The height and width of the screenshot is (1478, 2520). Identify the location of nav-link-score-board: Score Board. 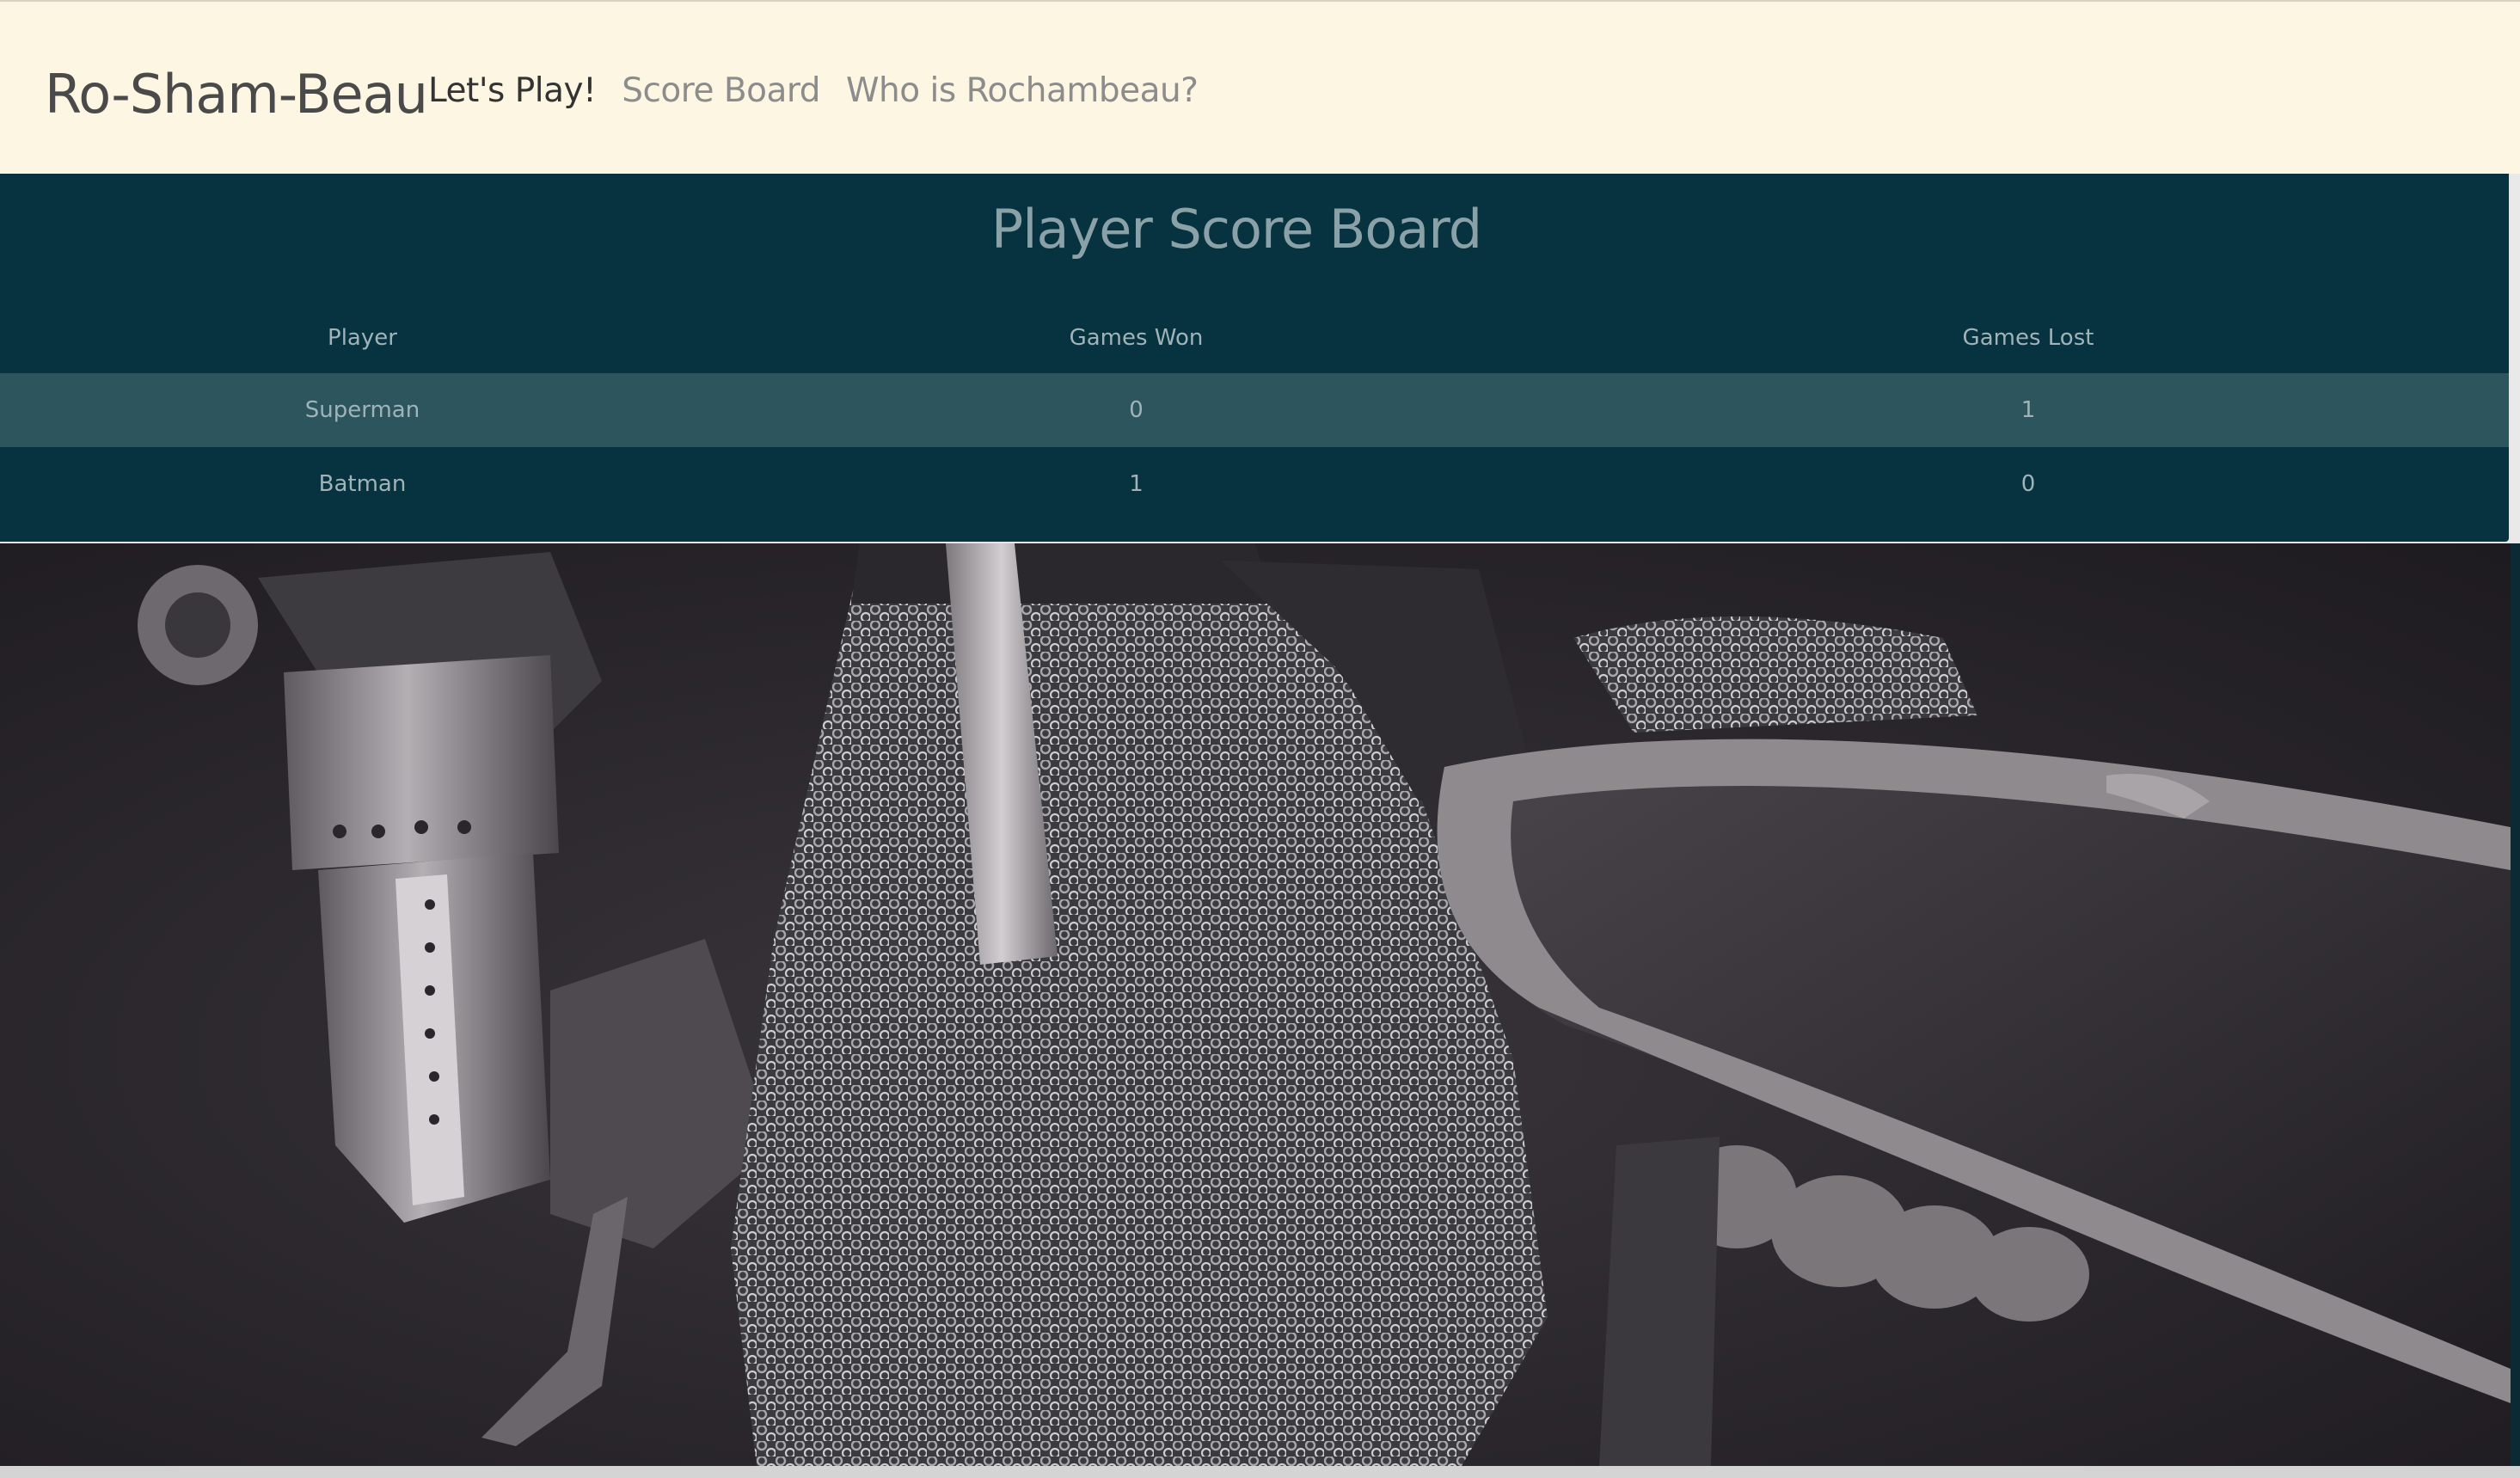
(721, 91).